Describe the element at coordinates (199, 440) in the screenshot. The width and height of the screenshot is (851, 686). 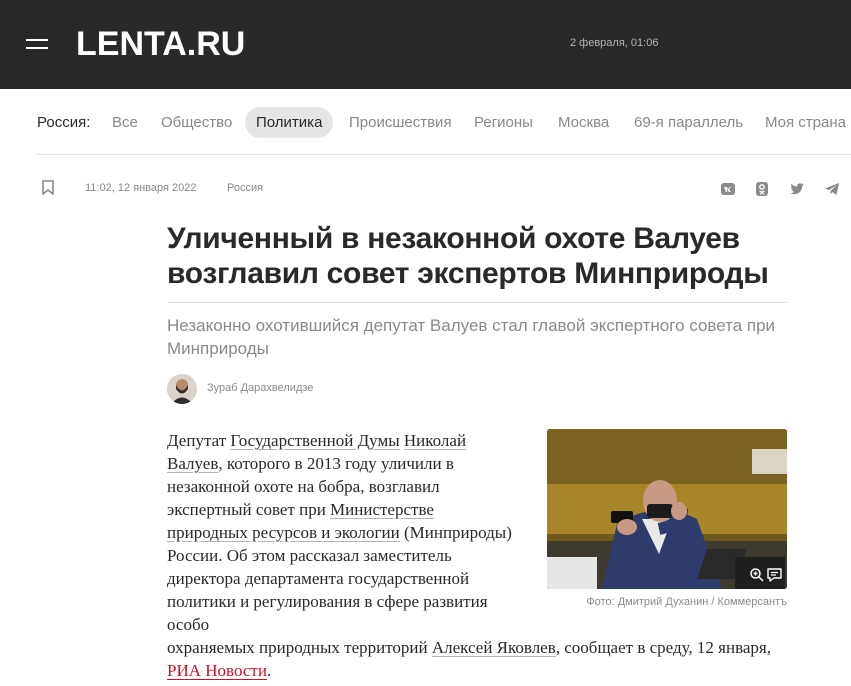
I see `body-text: Депутат` at that location.